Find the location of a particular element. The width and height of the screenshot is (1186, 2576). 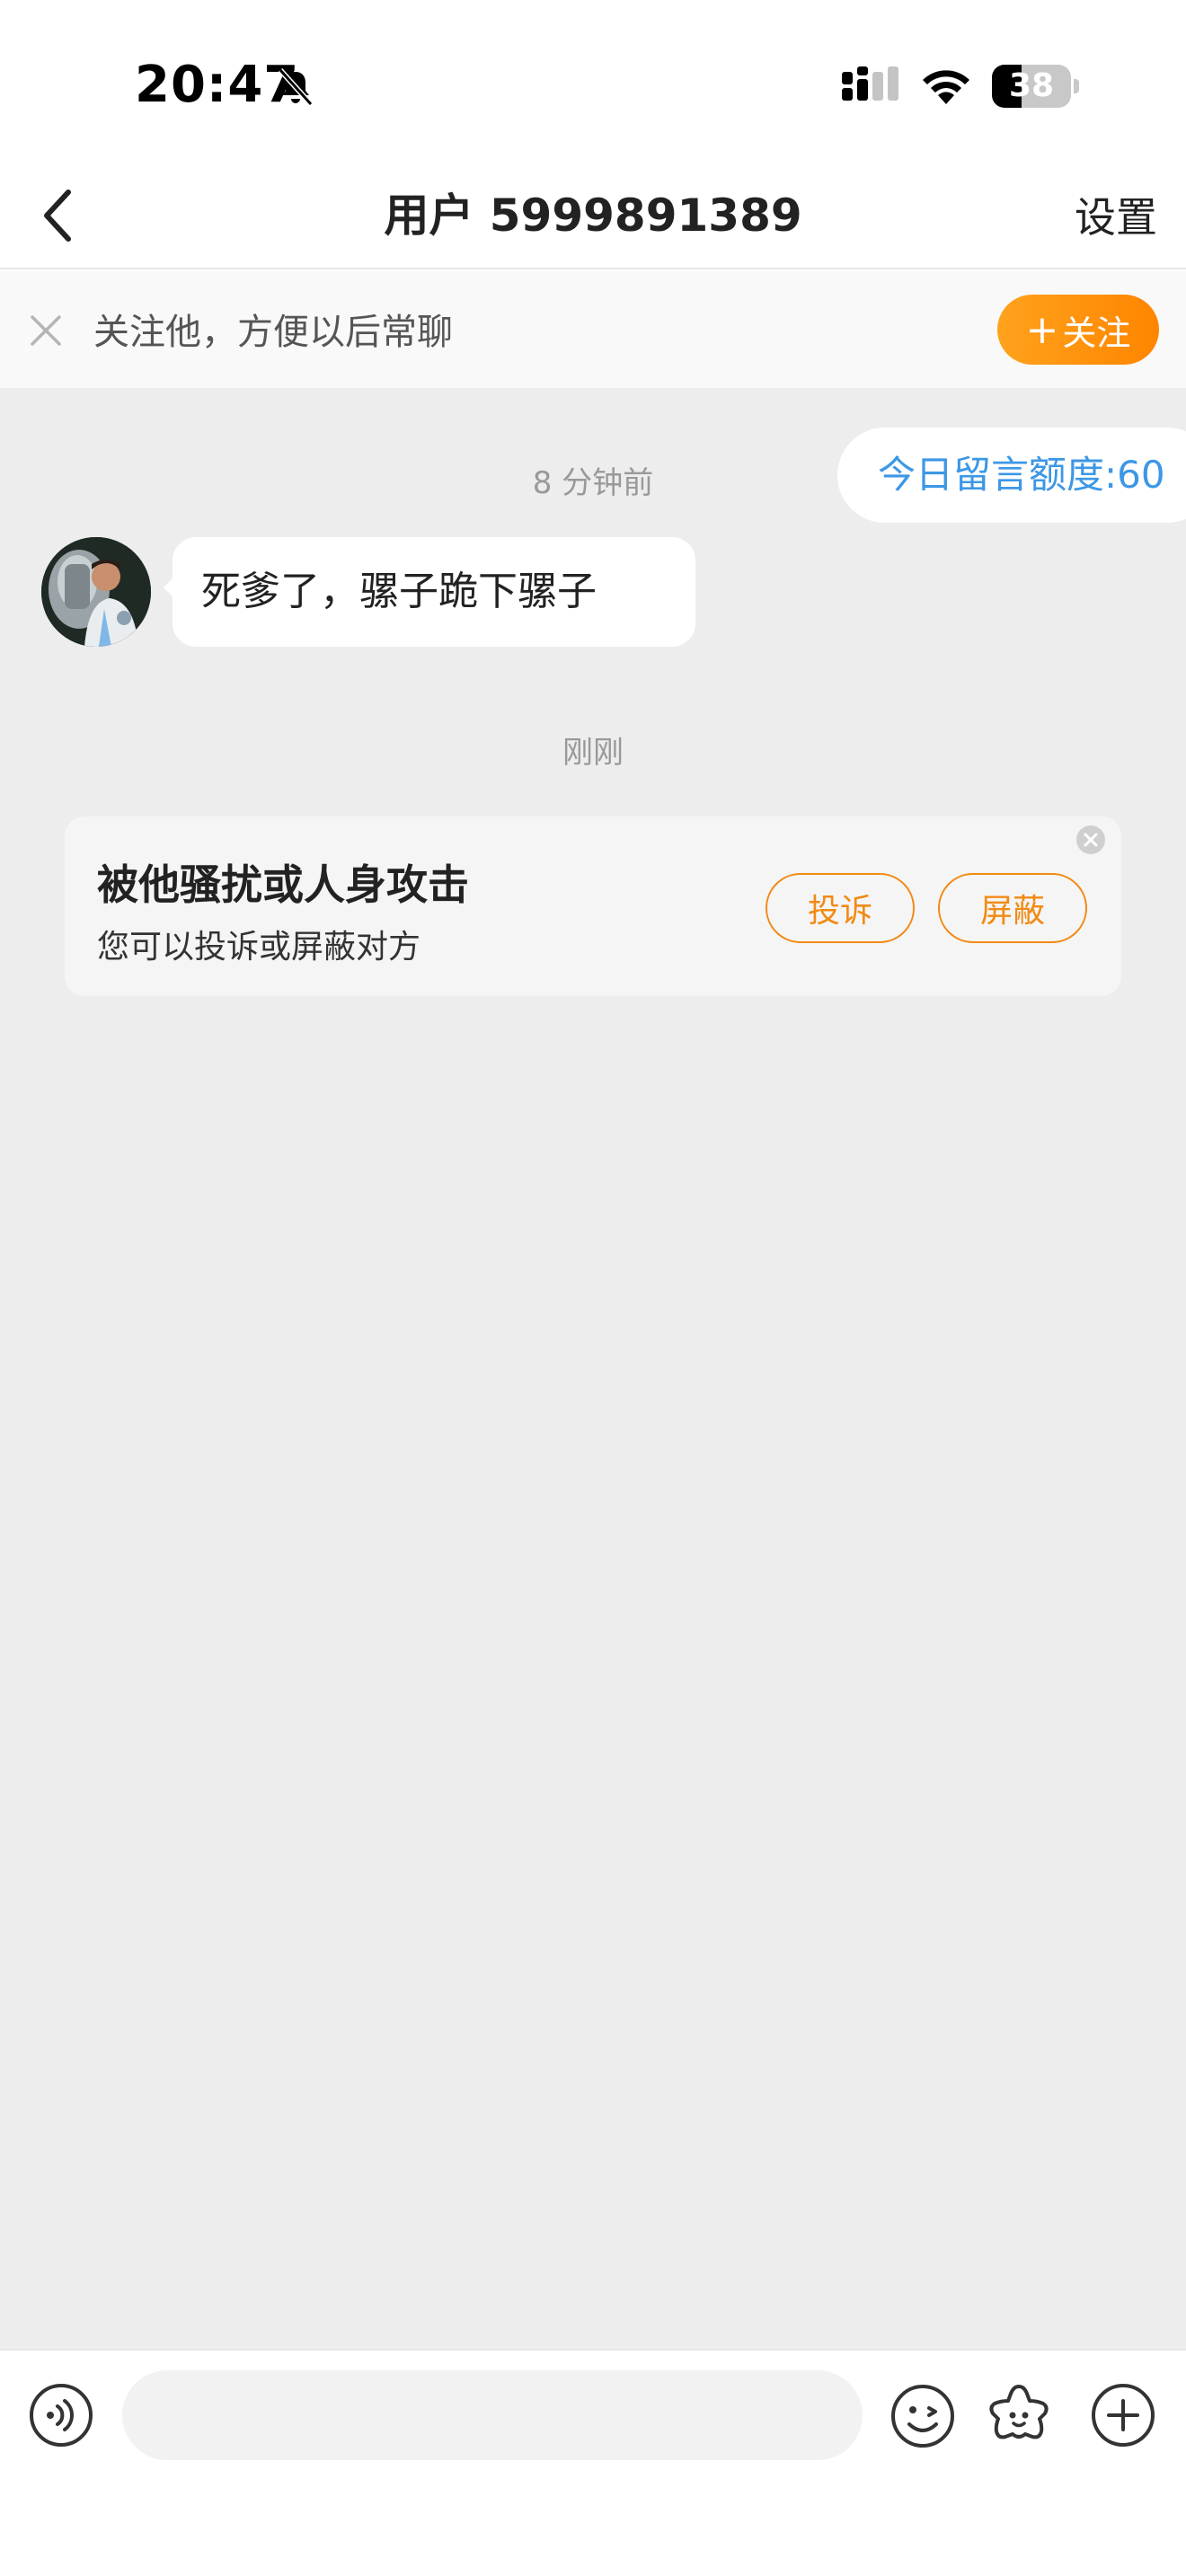

status-bar: 20:47 38 is located at coordinates (593, 81).